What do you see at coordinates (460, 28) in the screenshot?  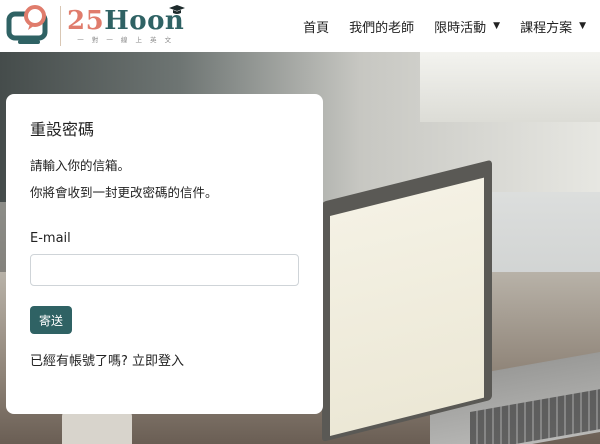 I see `nav-item-label: 限時活動` at bounding box center [460, 28].